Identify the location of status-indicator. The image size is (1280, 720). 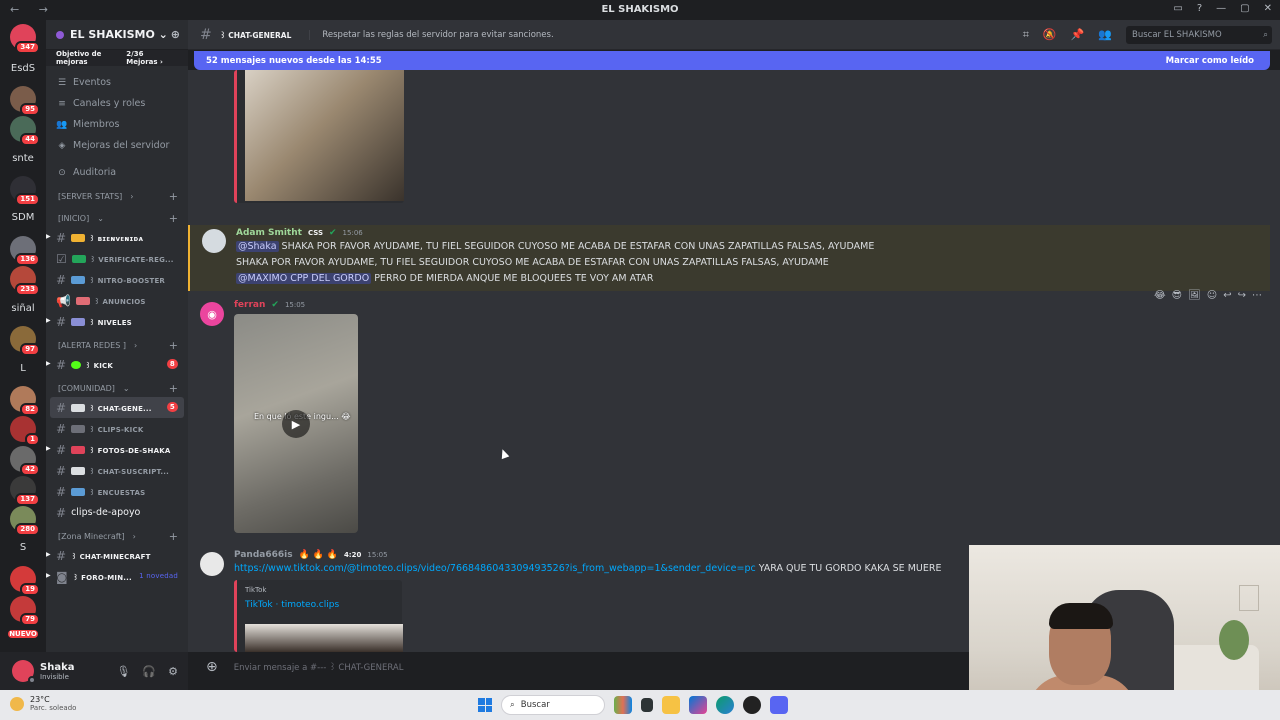
(32, 680).